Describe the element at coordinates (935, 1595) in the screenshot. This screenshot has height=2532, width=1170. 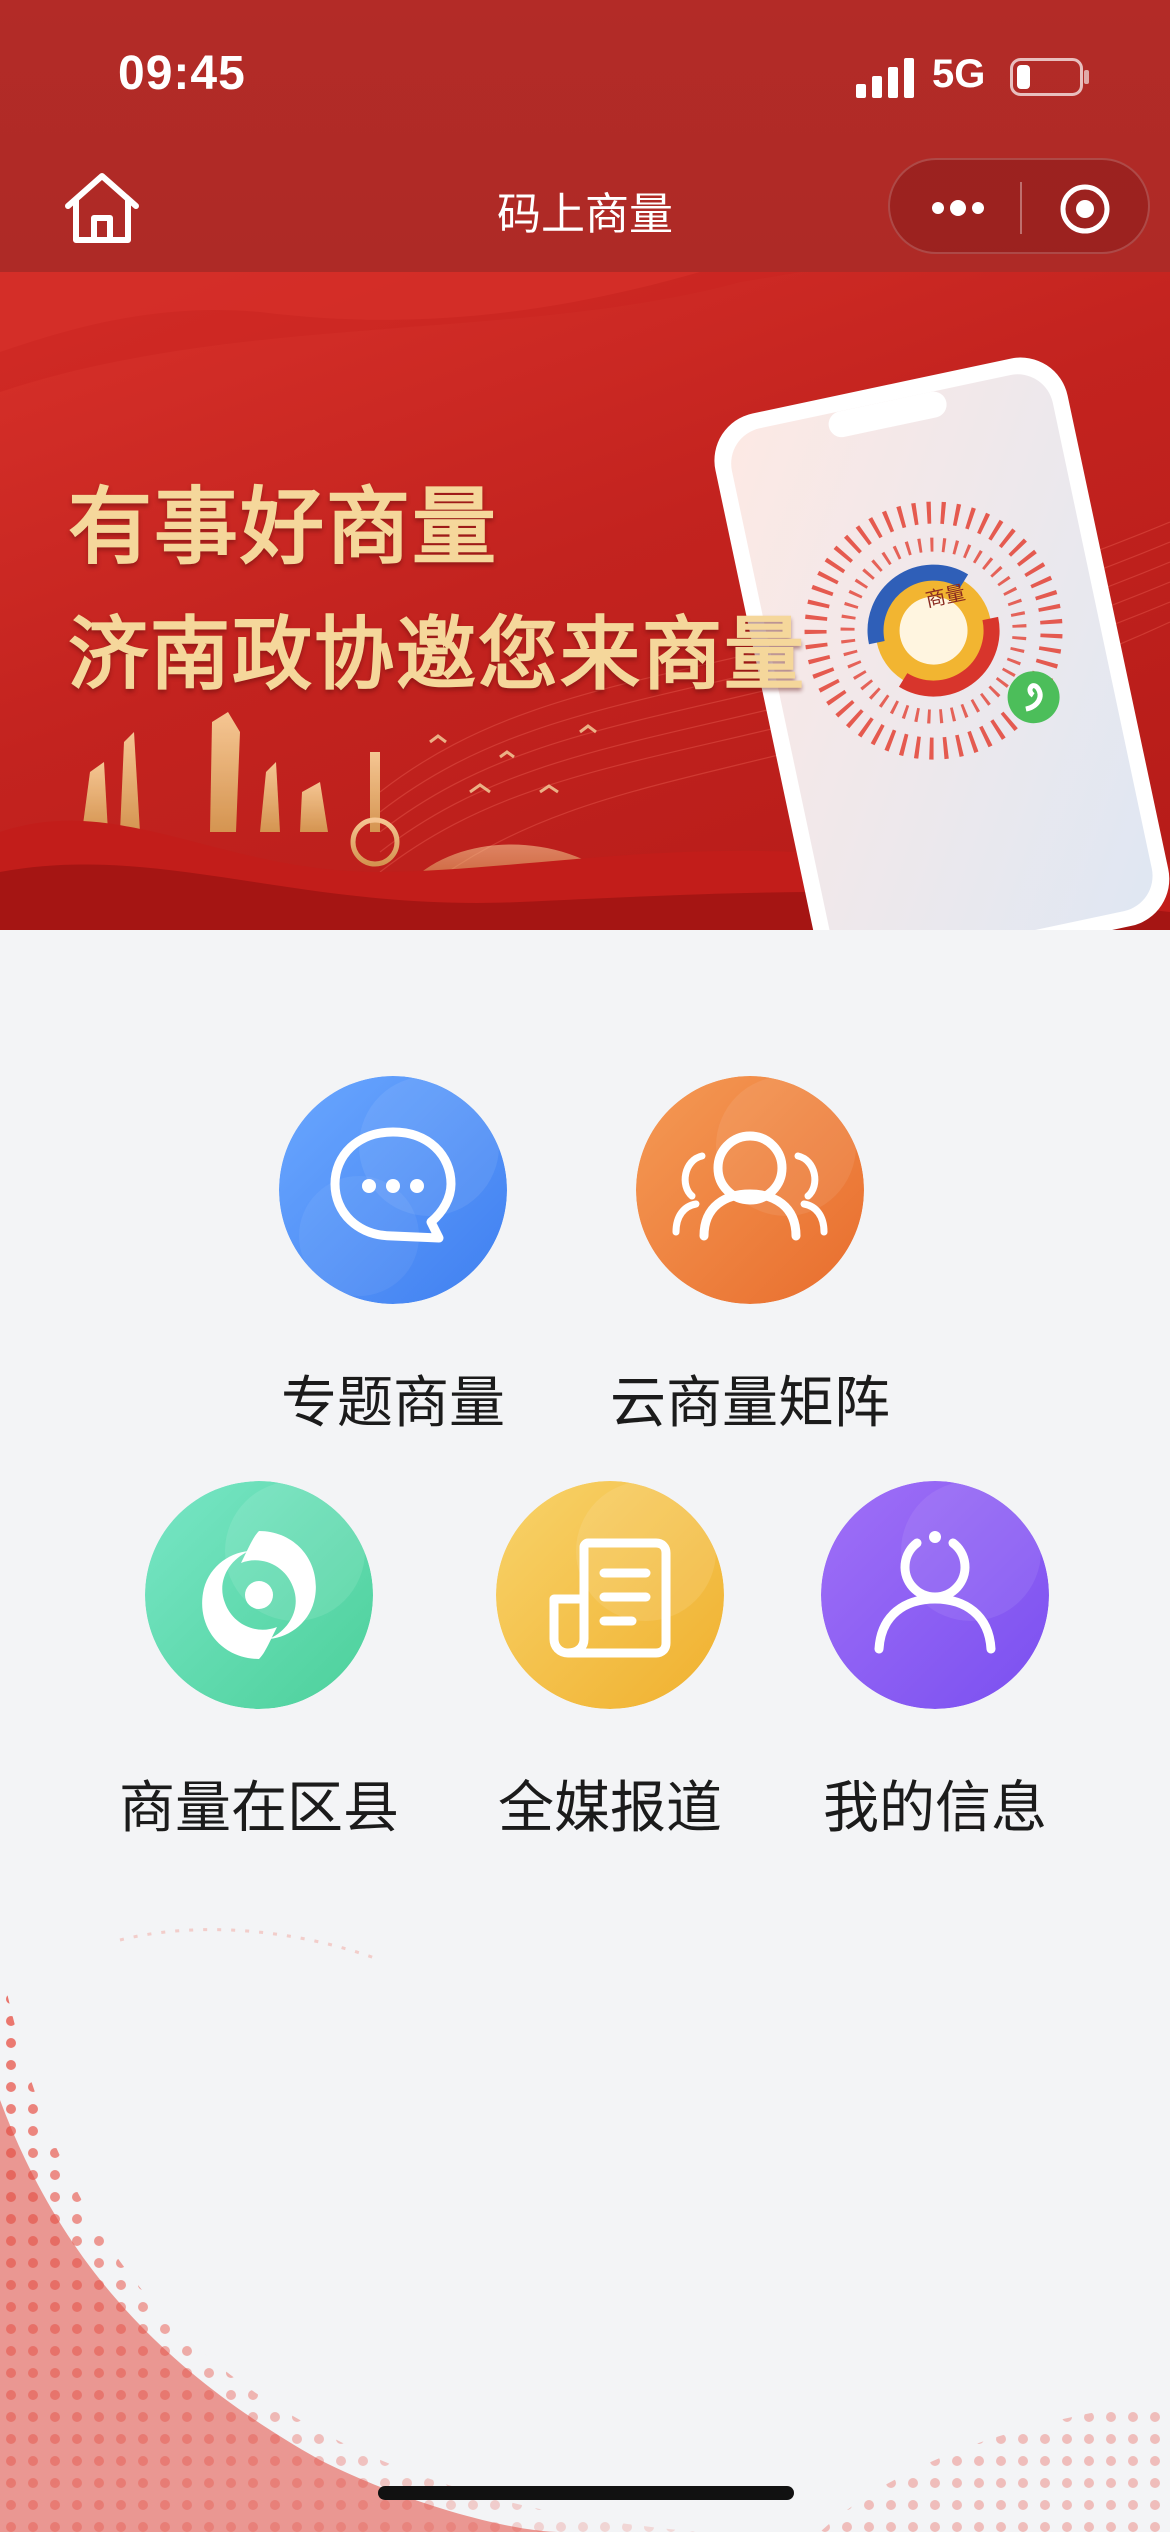
I see `user-profile-icon` at that location.